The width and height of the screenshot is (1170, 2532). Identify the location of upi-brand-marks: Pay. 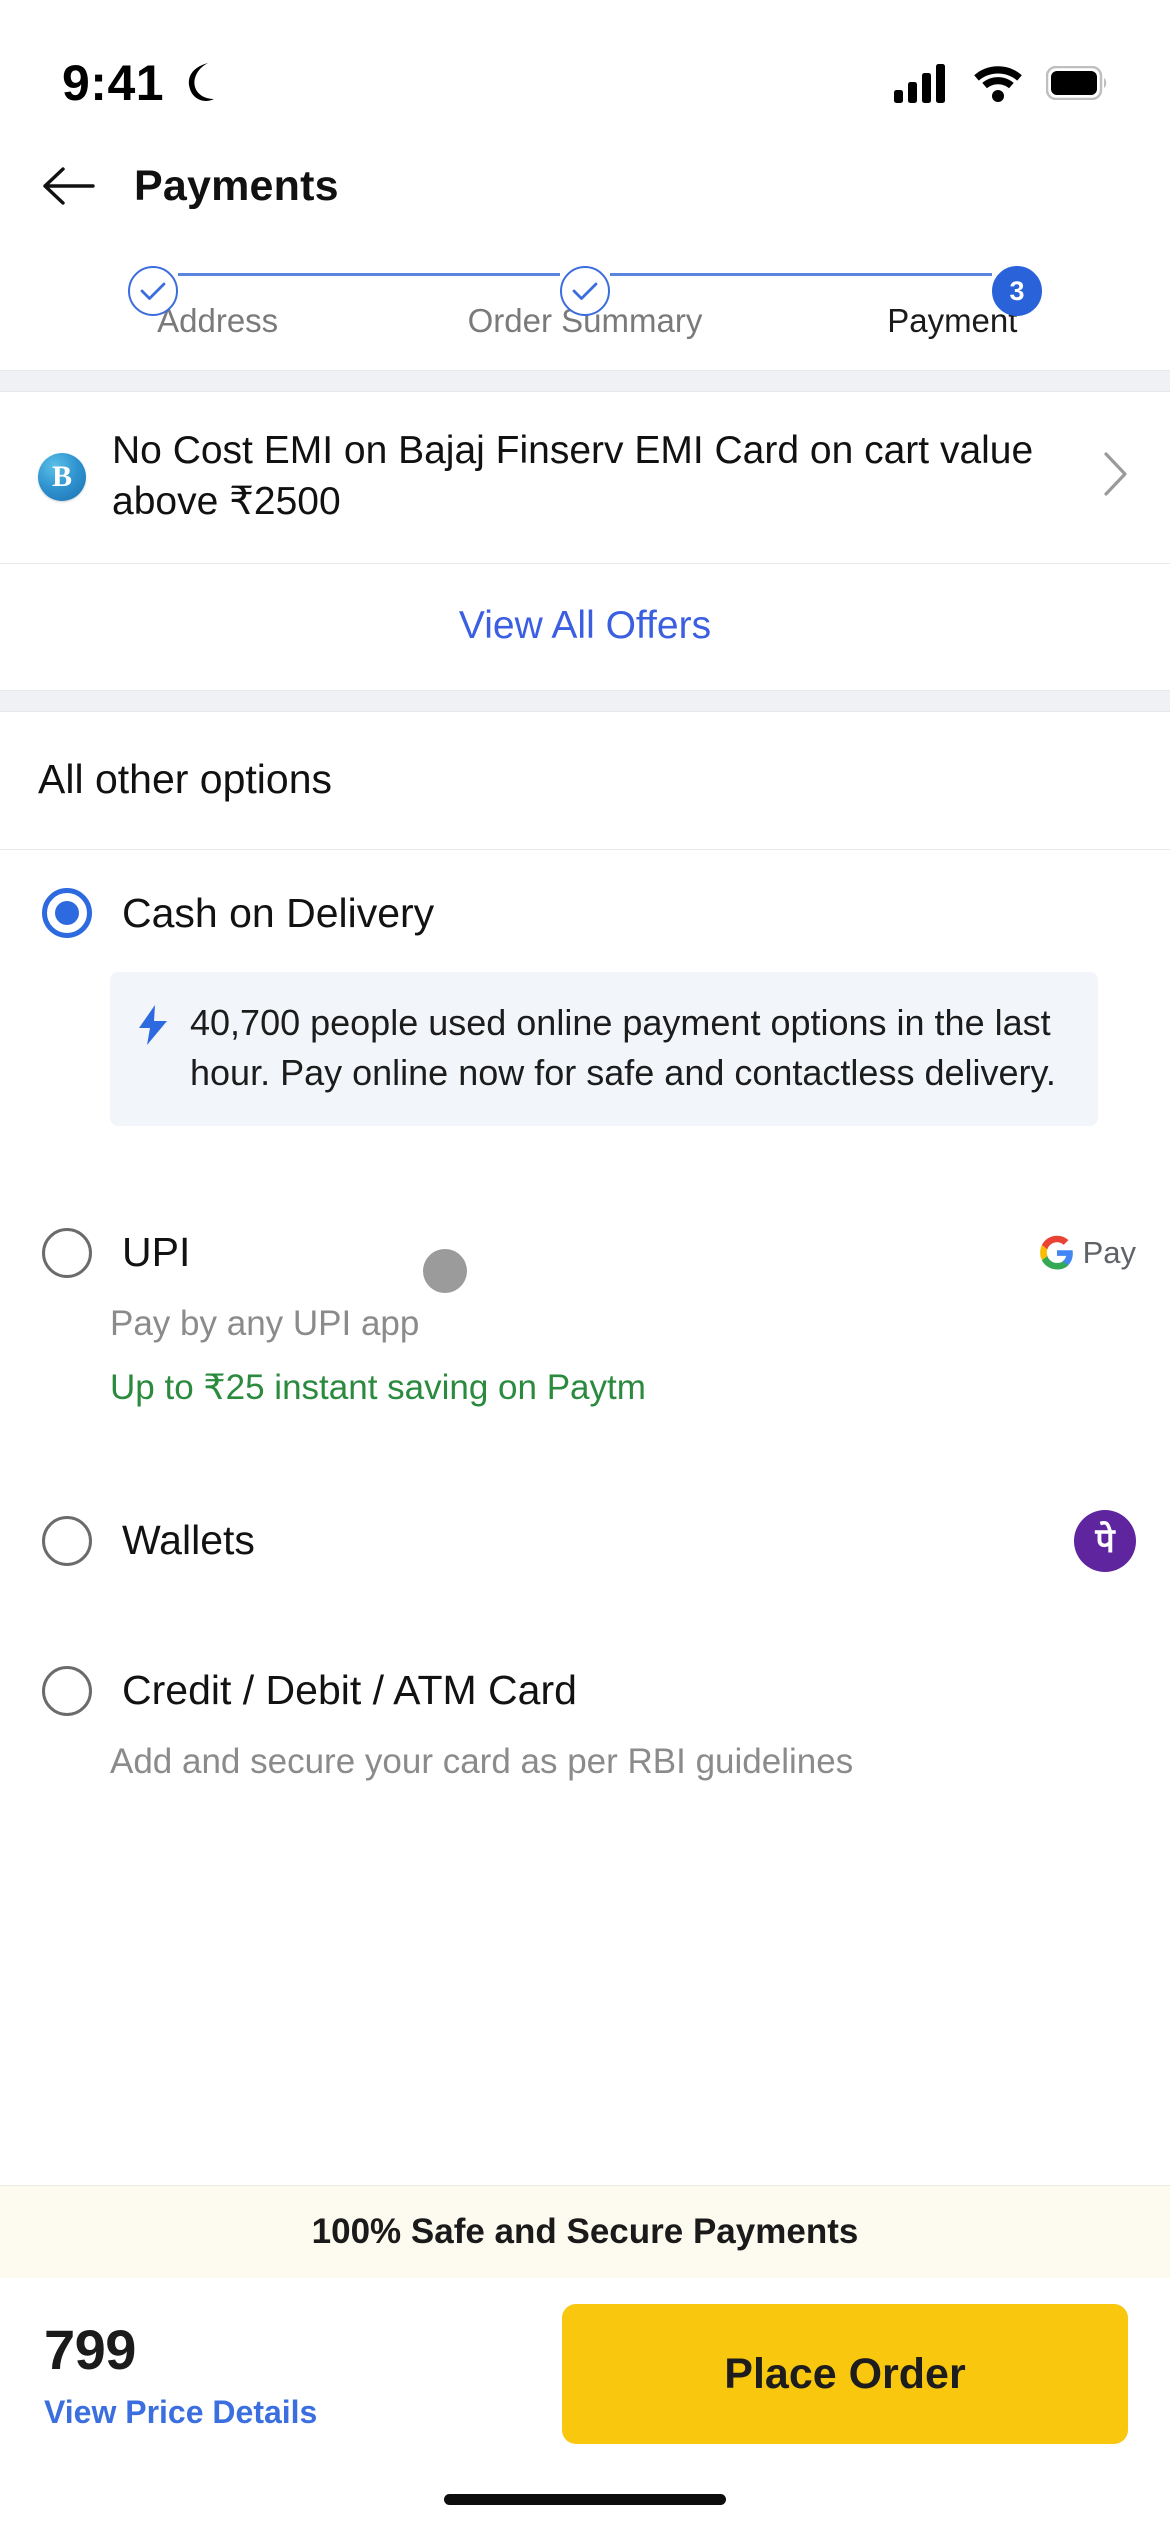
(1087, 1253).